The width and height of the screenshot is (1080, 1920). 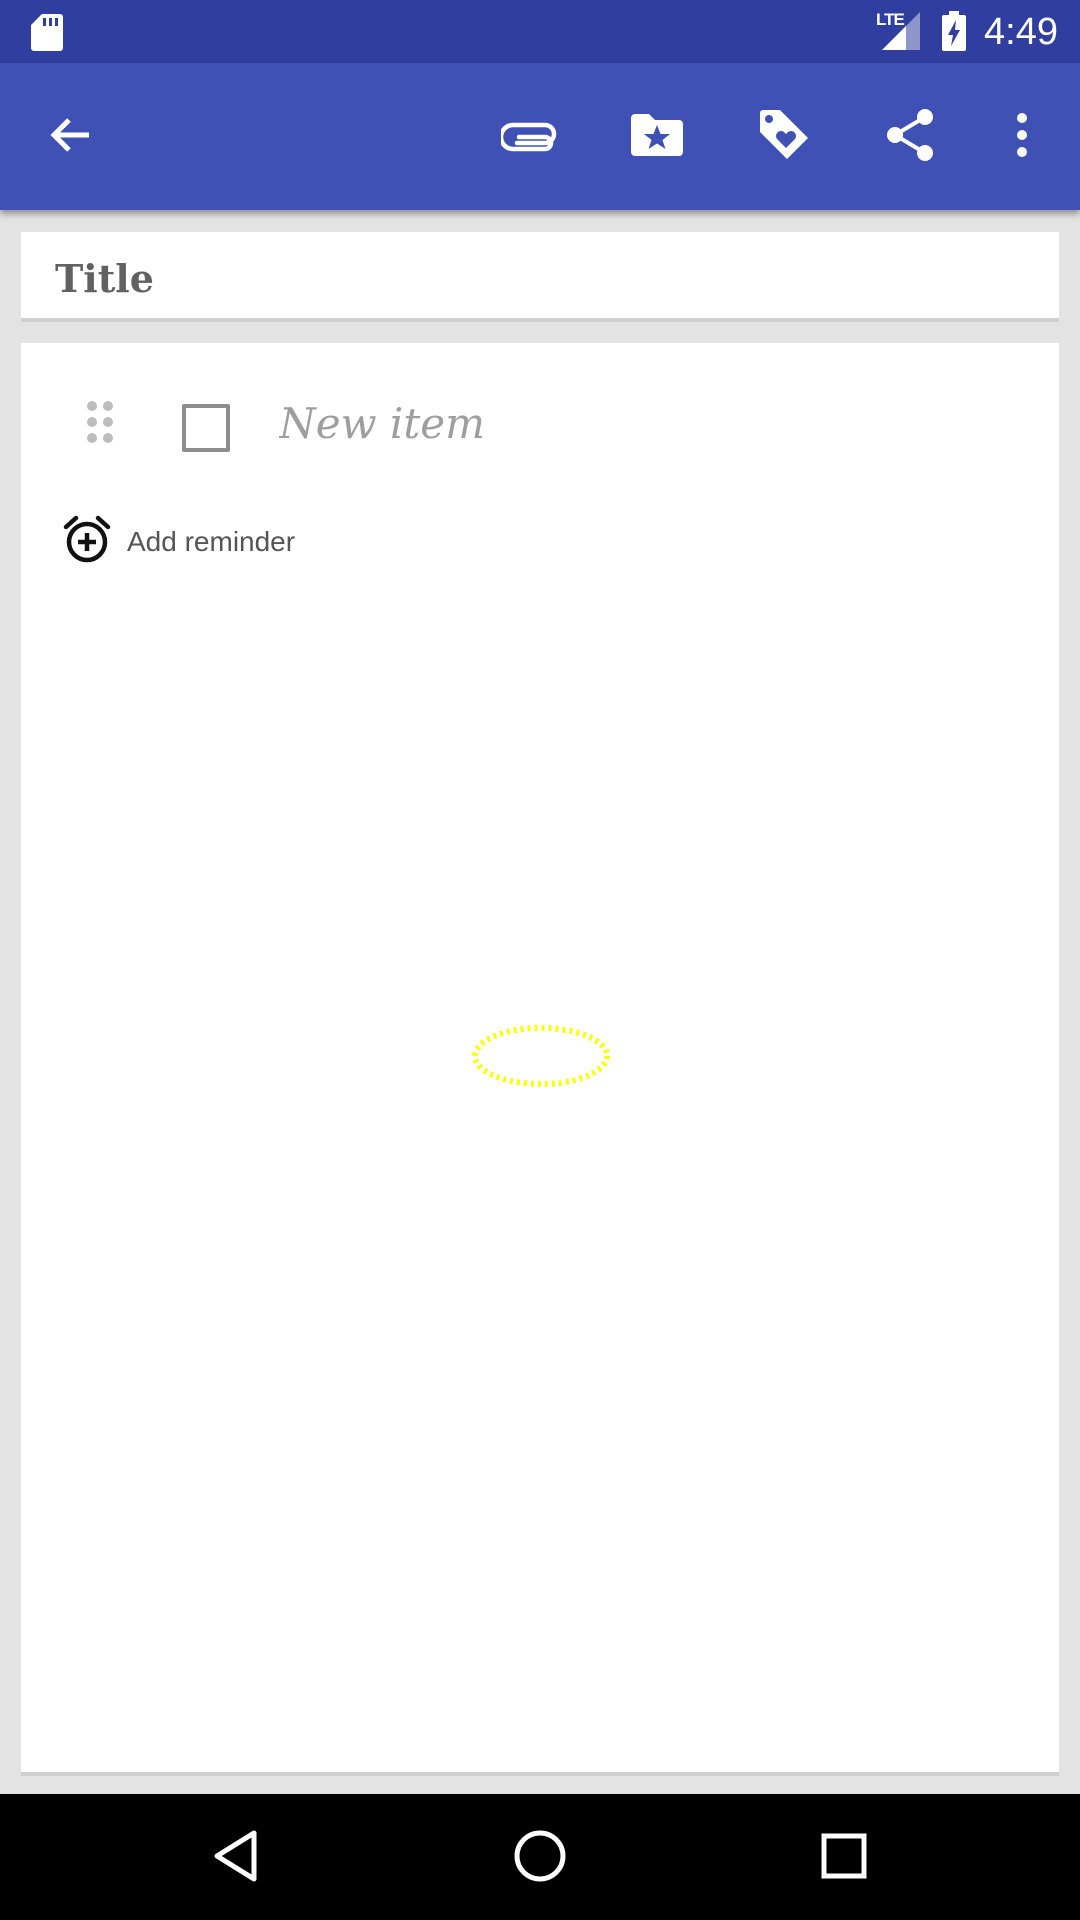 What do you see at coordinates (540, 31) in the screenshot?
I see `status-bar: LTE 4:49` at bounding box center [540, 31].